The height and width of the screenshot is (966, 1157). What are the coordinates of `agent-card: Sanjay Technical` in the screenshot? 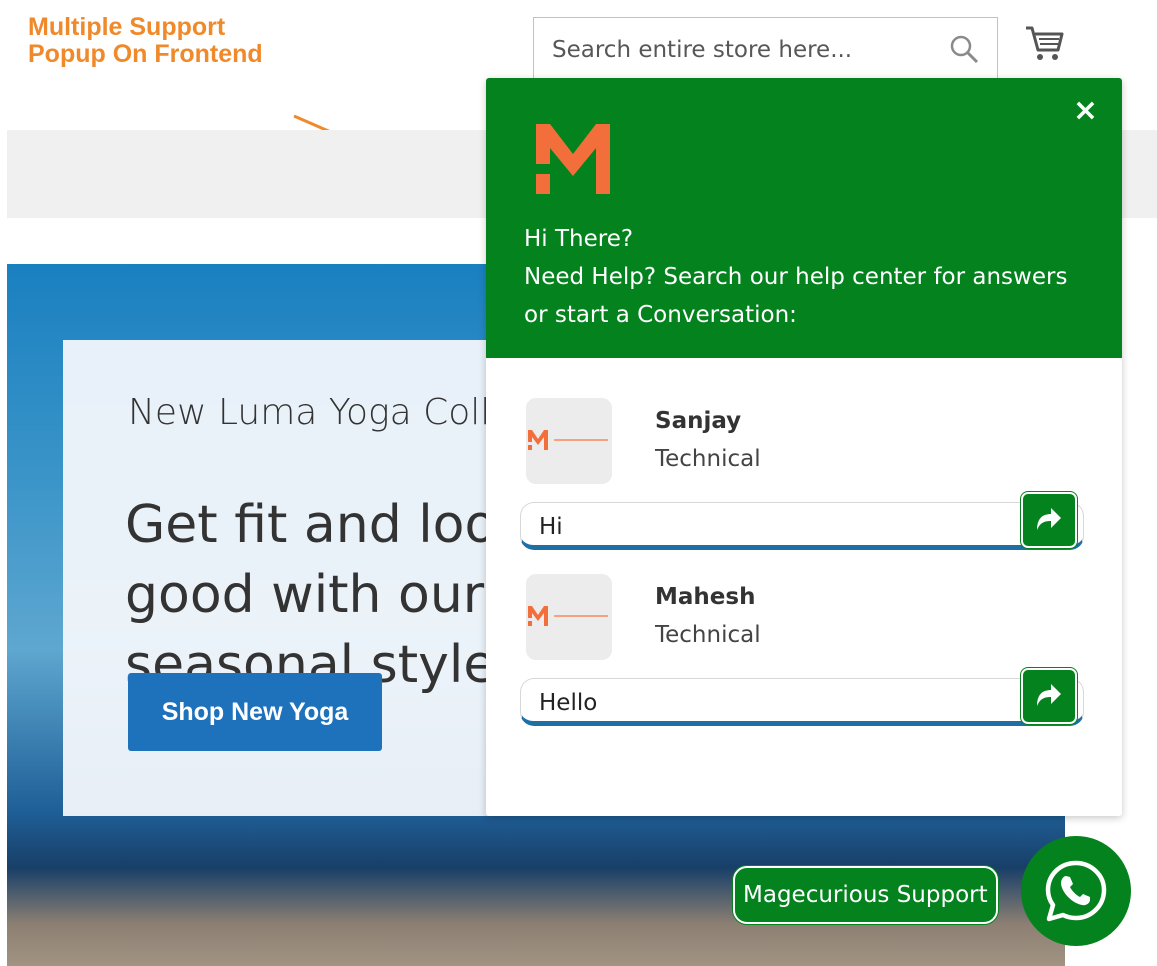 It's located at (804, 480).